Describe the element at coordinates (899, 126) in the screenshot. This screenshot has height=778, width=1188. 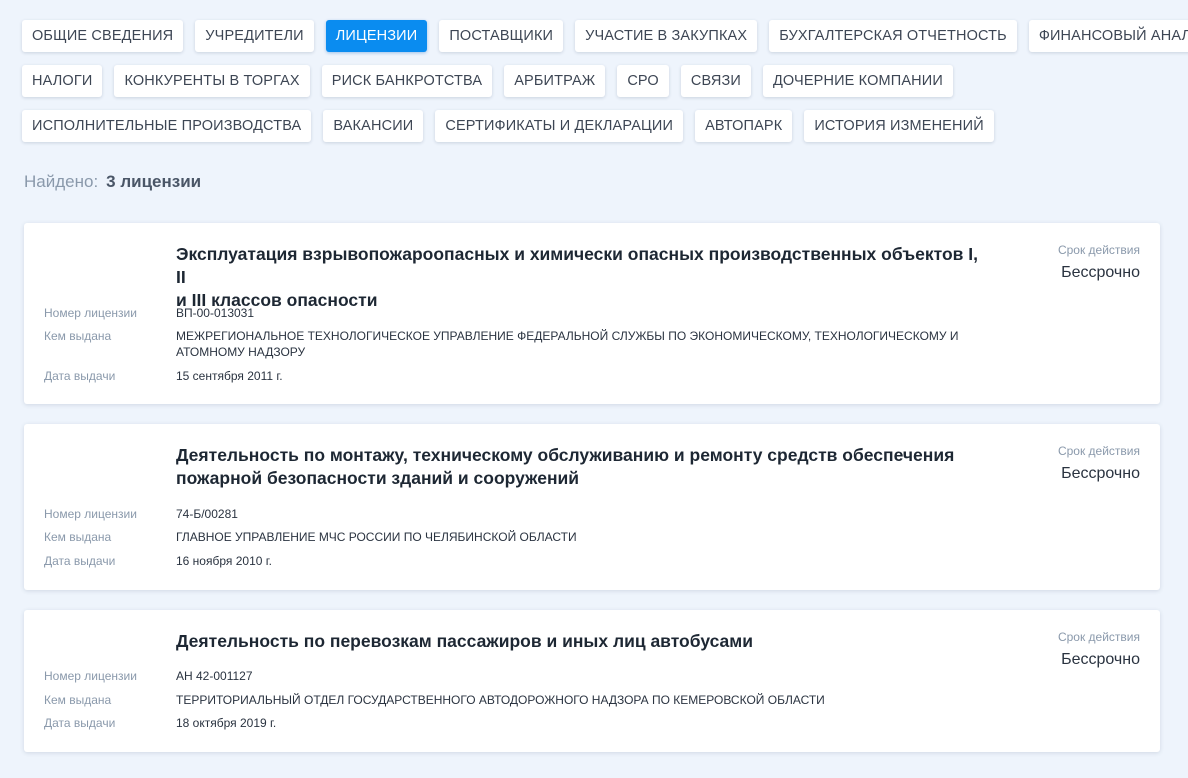
I see `tab-change-history: ИСТОРИЯ ИЗМЕНЕНИЙ` at that location.